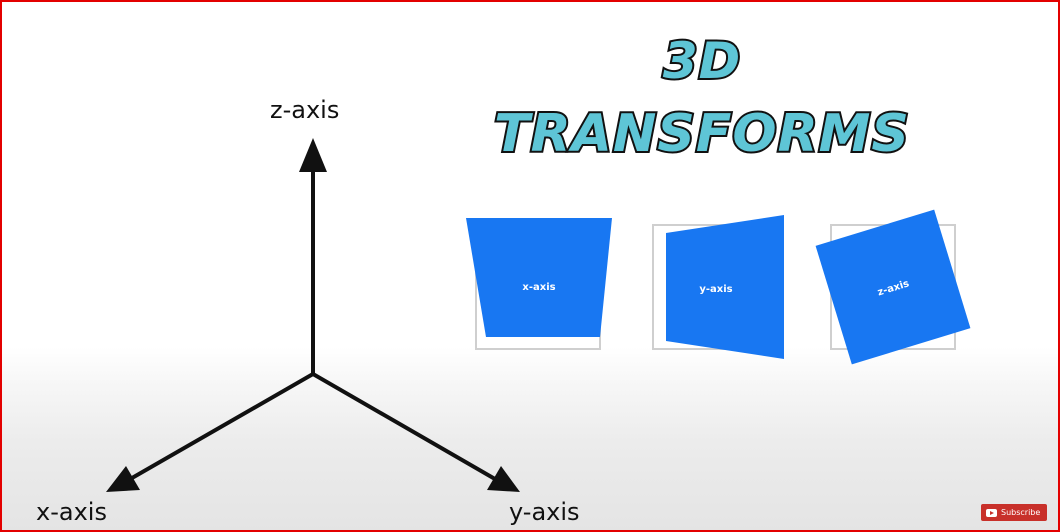 Image resolution: width=1060 pixels, height=532 pixels. Describe the element at coordinates (701, 134) in the screenshot. I see `title-line-transforms: TRANSFORMS` at that location.